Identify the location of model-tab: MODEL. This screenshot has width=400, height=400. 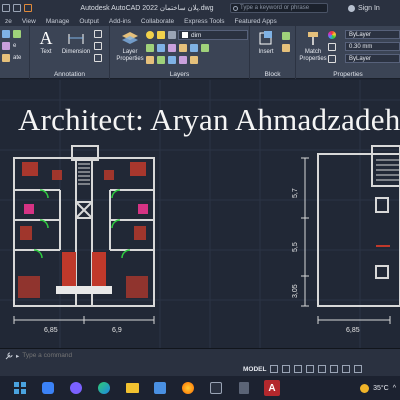
(254, 369).